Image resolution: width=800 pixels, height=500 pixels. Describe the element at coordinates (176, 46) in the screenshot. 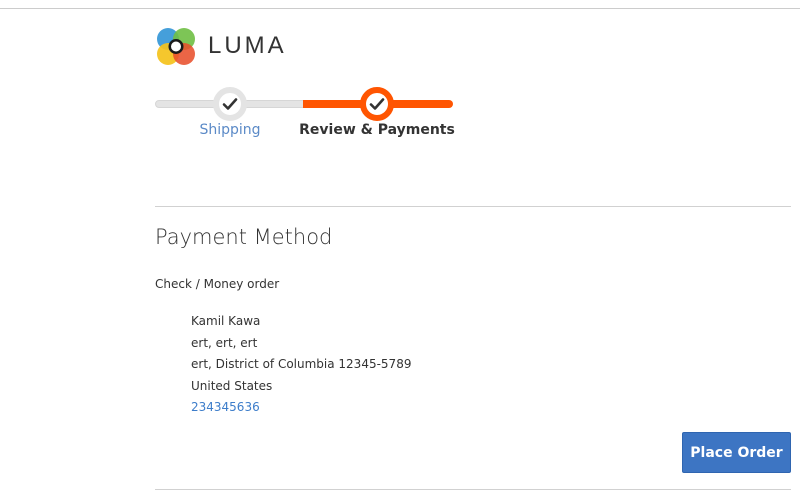

I see `luma-logo-icon` at that location.